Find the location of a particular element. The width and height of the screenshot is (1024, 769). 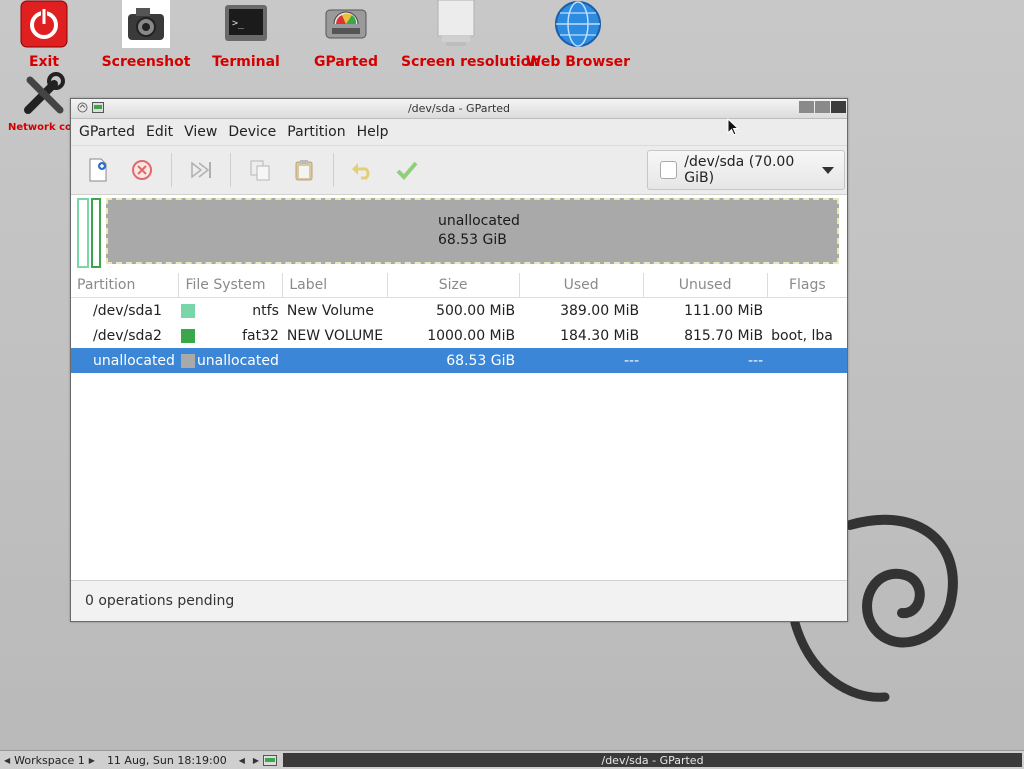

window-title: /dev/sda - GParted is located at coordinates (459, 108).